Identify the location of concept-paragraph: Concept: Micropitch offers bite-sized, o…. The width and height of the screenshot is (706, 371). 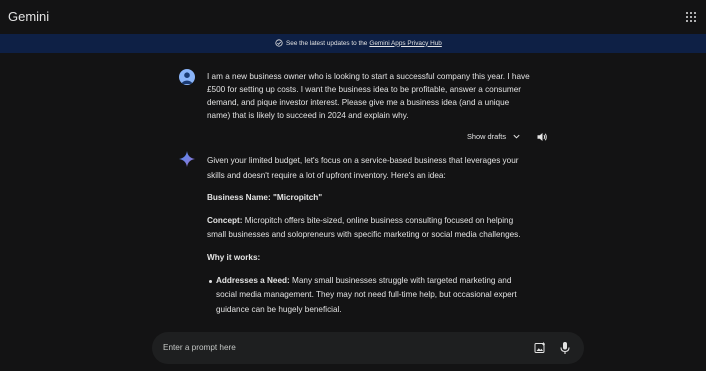
(367, 228).